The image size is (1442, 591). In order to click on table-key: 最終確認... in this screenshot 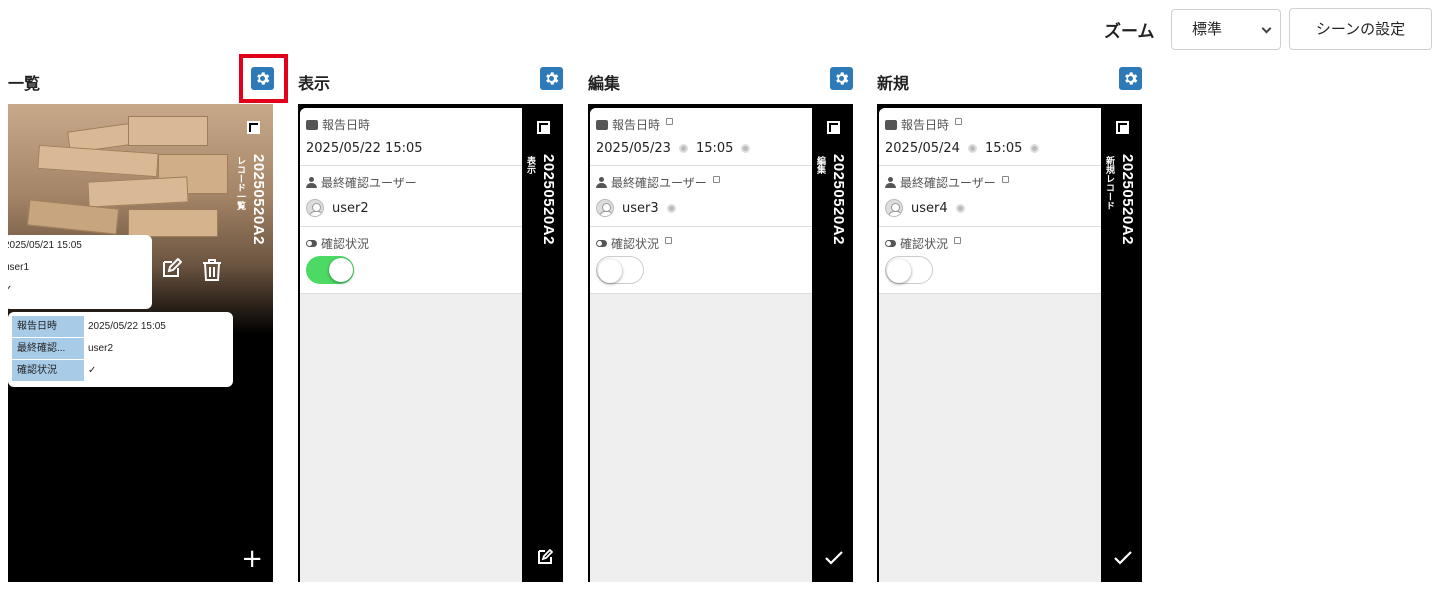, I will do `click(48, 349)`.